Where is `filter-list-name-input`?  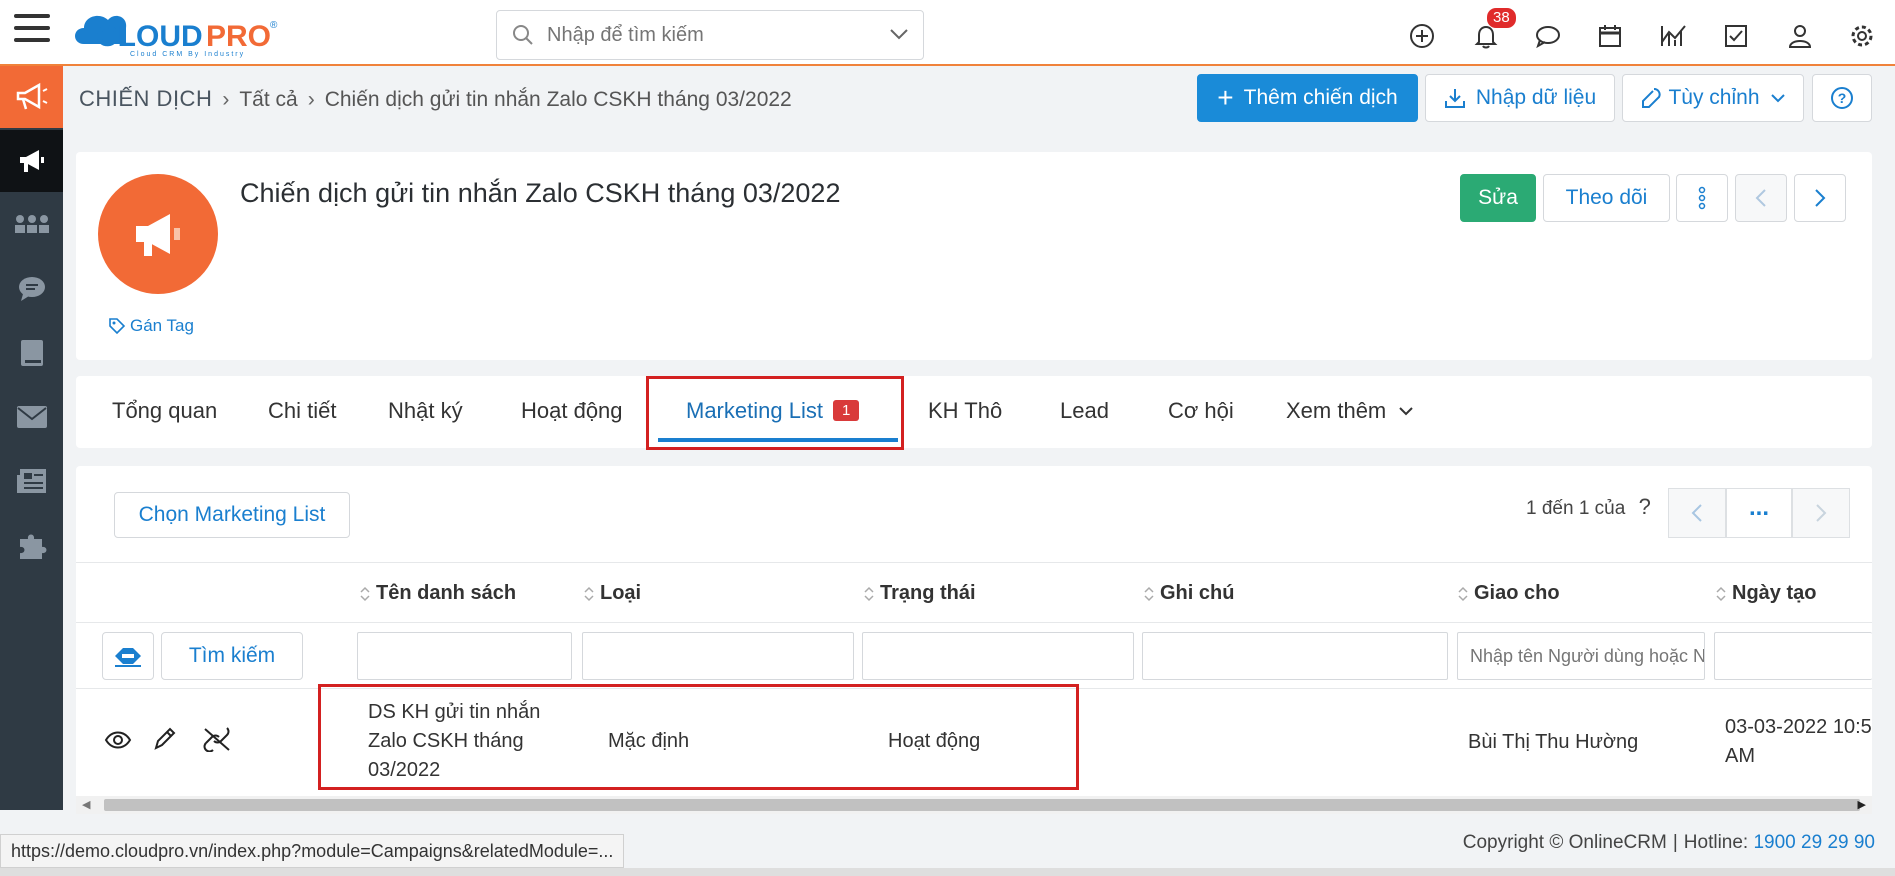
filter-list-name-input is located at coordinates (464, 656).